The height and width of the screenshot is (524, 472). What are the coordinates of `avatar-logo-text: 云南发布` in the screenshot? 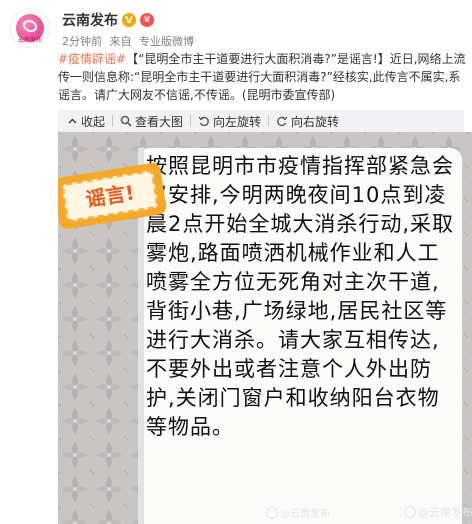 It's located at (29, 40).